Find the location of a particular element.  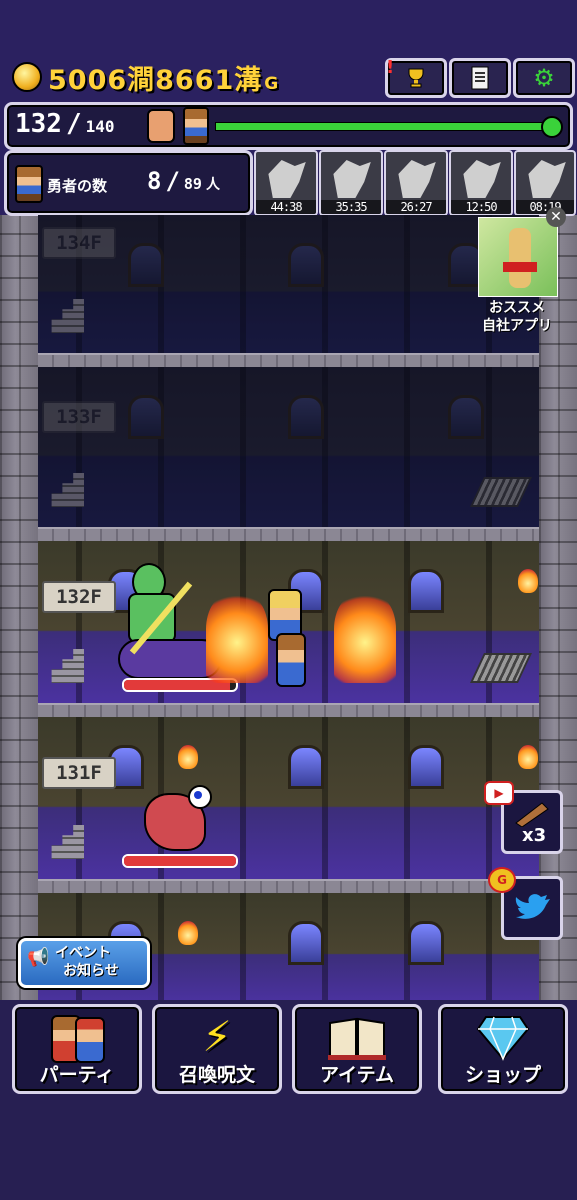

lightning-icon: ⚡ is located at coordinates (217, 1036).